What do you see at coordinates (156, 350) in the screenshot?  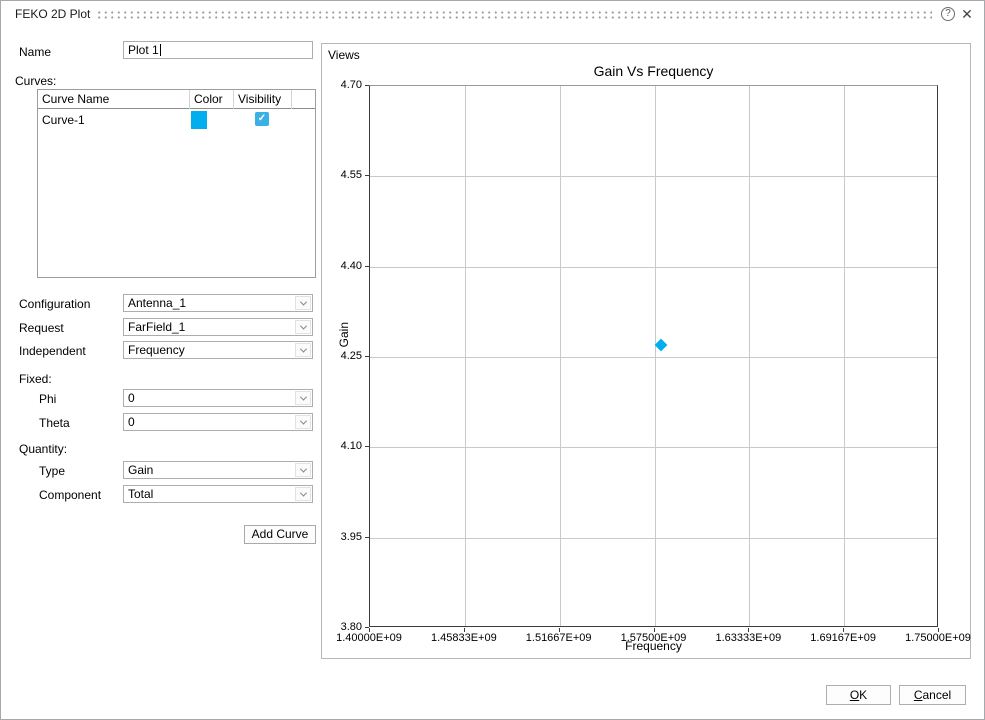 I see `independent-value: Frequency` at bounding box center [156, 350].